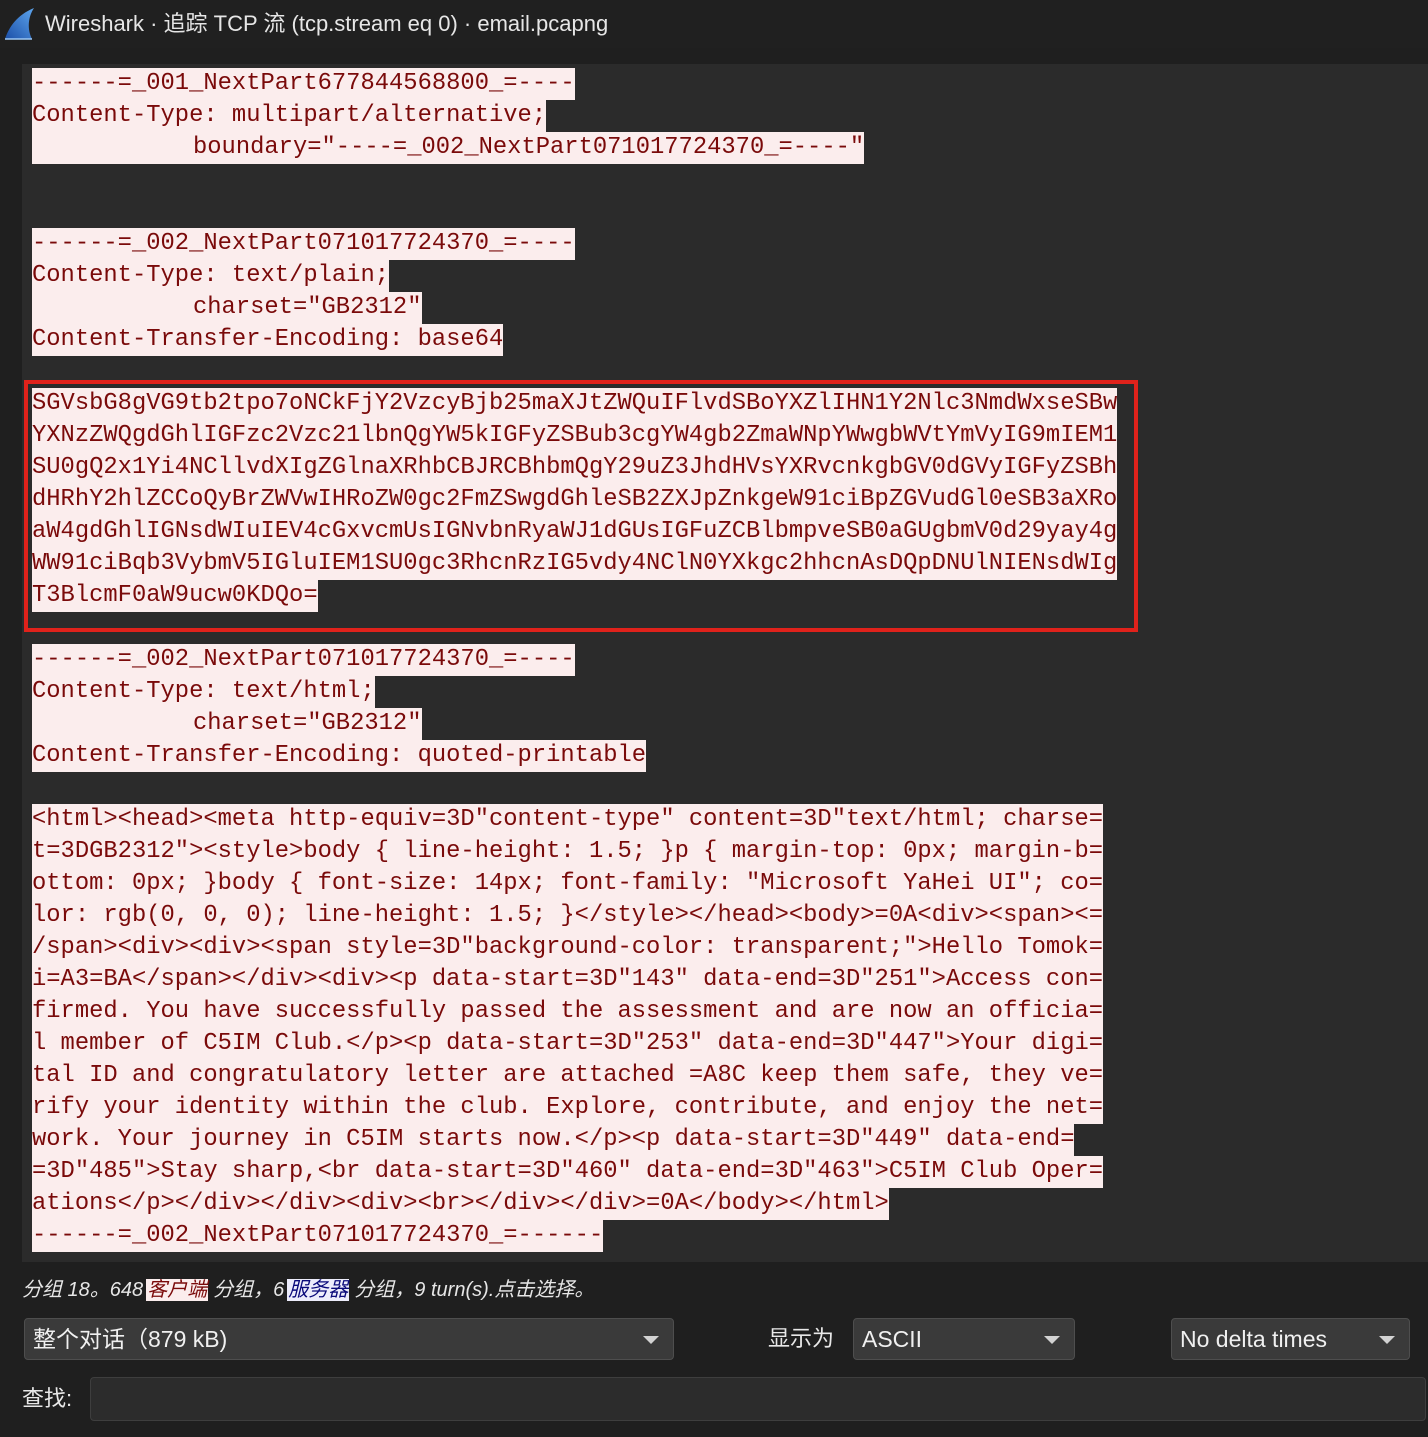  What do you see at coordinates (474, 1290) in the screenshot?
I see `status-suffix: 分组，9 turn(s).点击选择。` at bounding box center [474, 1290].